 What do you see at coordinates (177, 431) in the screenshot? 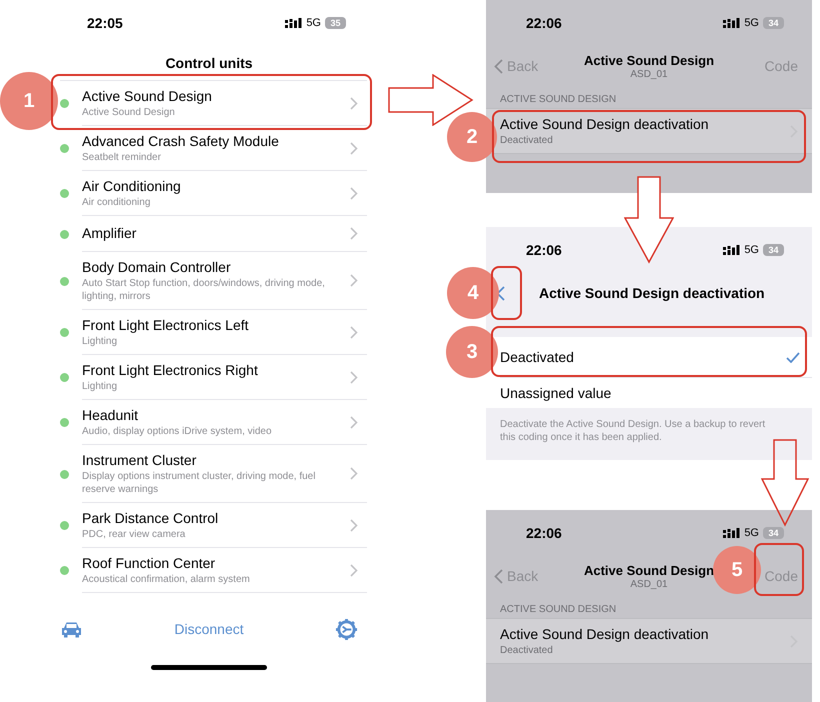
I see `unit-description: Audio, display options iDrive system, video` at bounding box center [177, 431].